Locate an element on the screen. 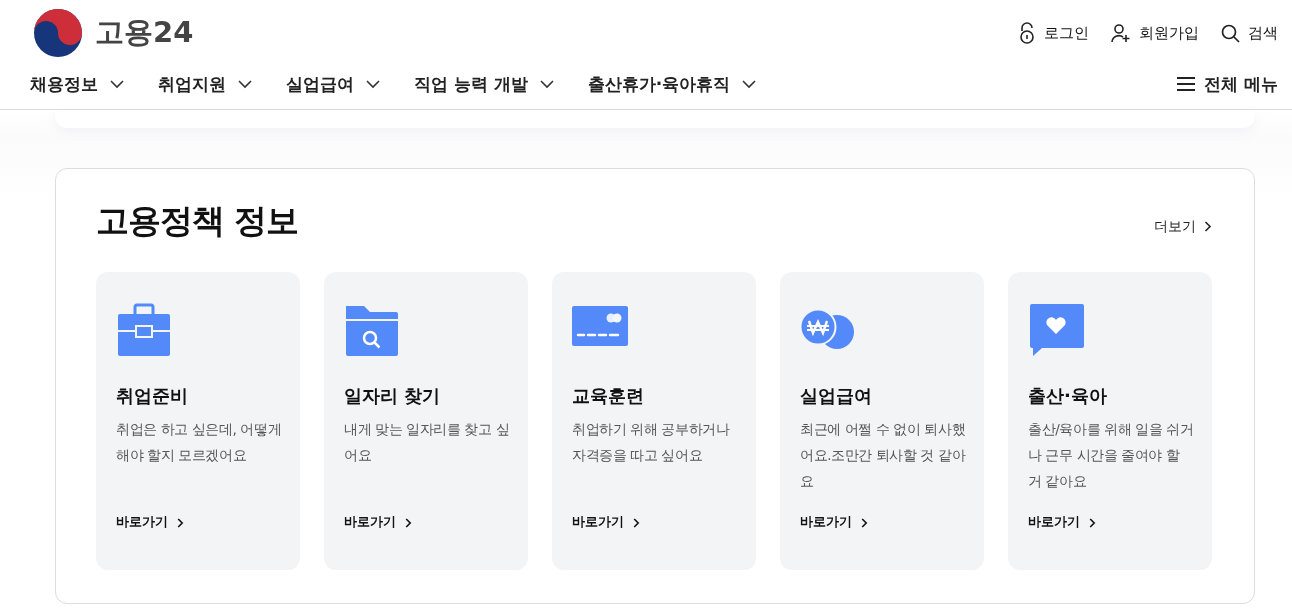 The image size is (1292, 608). card-description: 출산/육아를 위해 일을 쉬거나 근무 시간을 줄여야 할 거 같아요 is located at coordinates (1111, 455).